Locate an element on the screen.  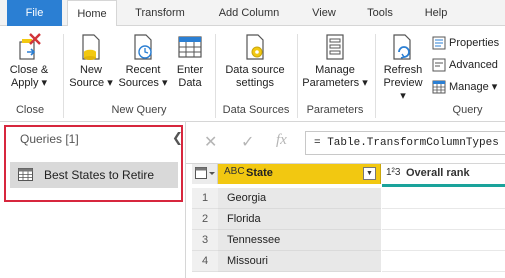
close-apply-label: Close & is located at coordinates (29, 70).